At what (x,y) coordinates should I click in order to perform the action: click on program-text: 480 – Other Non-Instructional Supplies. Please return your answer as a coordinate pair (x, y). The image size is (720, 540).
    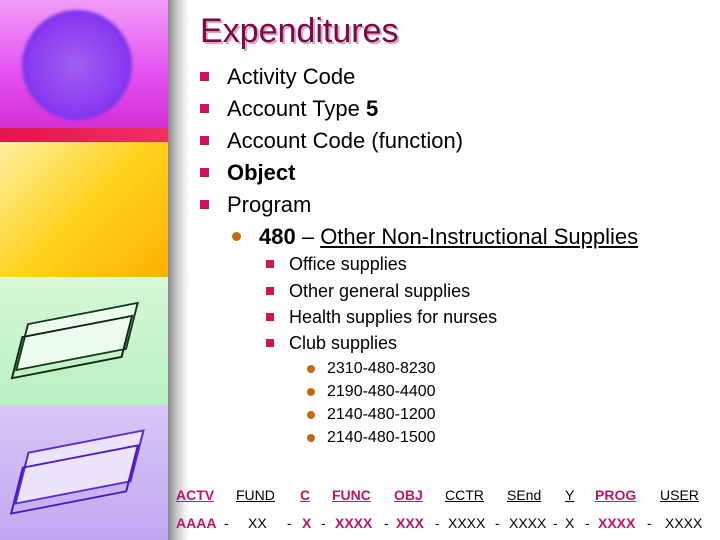
    Looking at the image, I should click on (448, 237).